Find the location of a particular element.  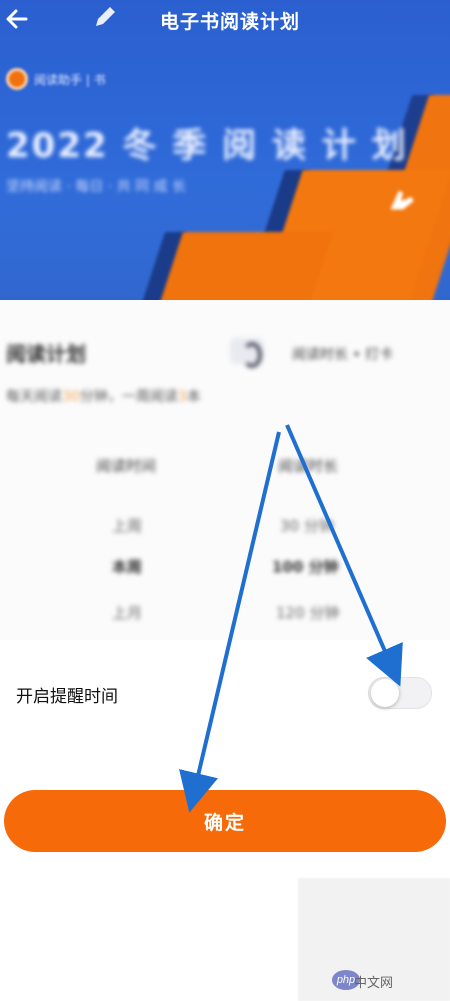

table-cell: 30 分钟 is located at coordinates (307, 526).